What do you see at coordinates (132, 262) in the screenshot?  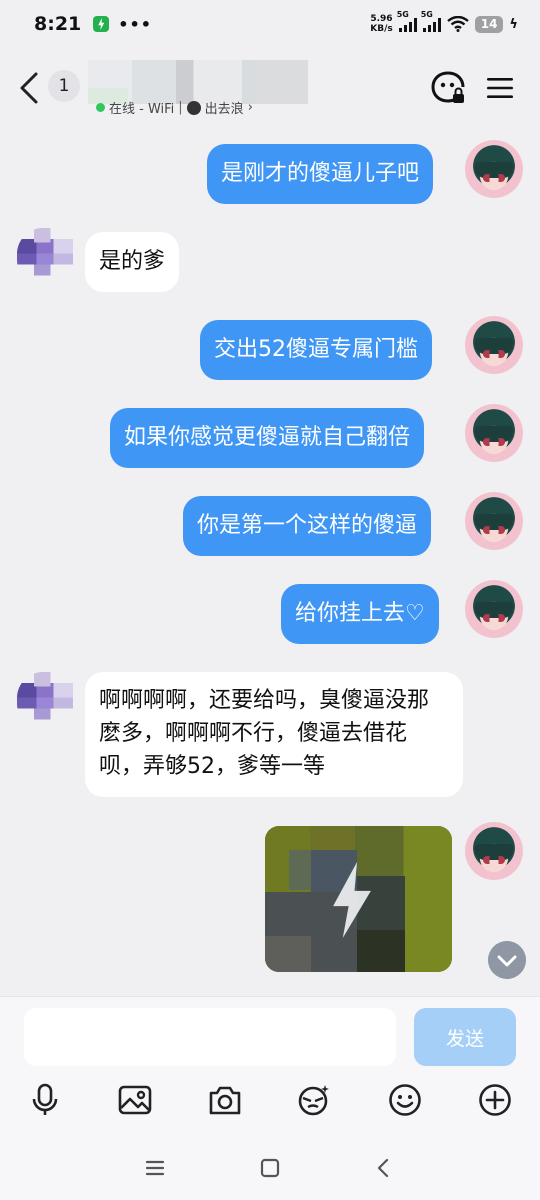 I see `message-bubble-received: 是的爹` at bounding box center [132, 262].